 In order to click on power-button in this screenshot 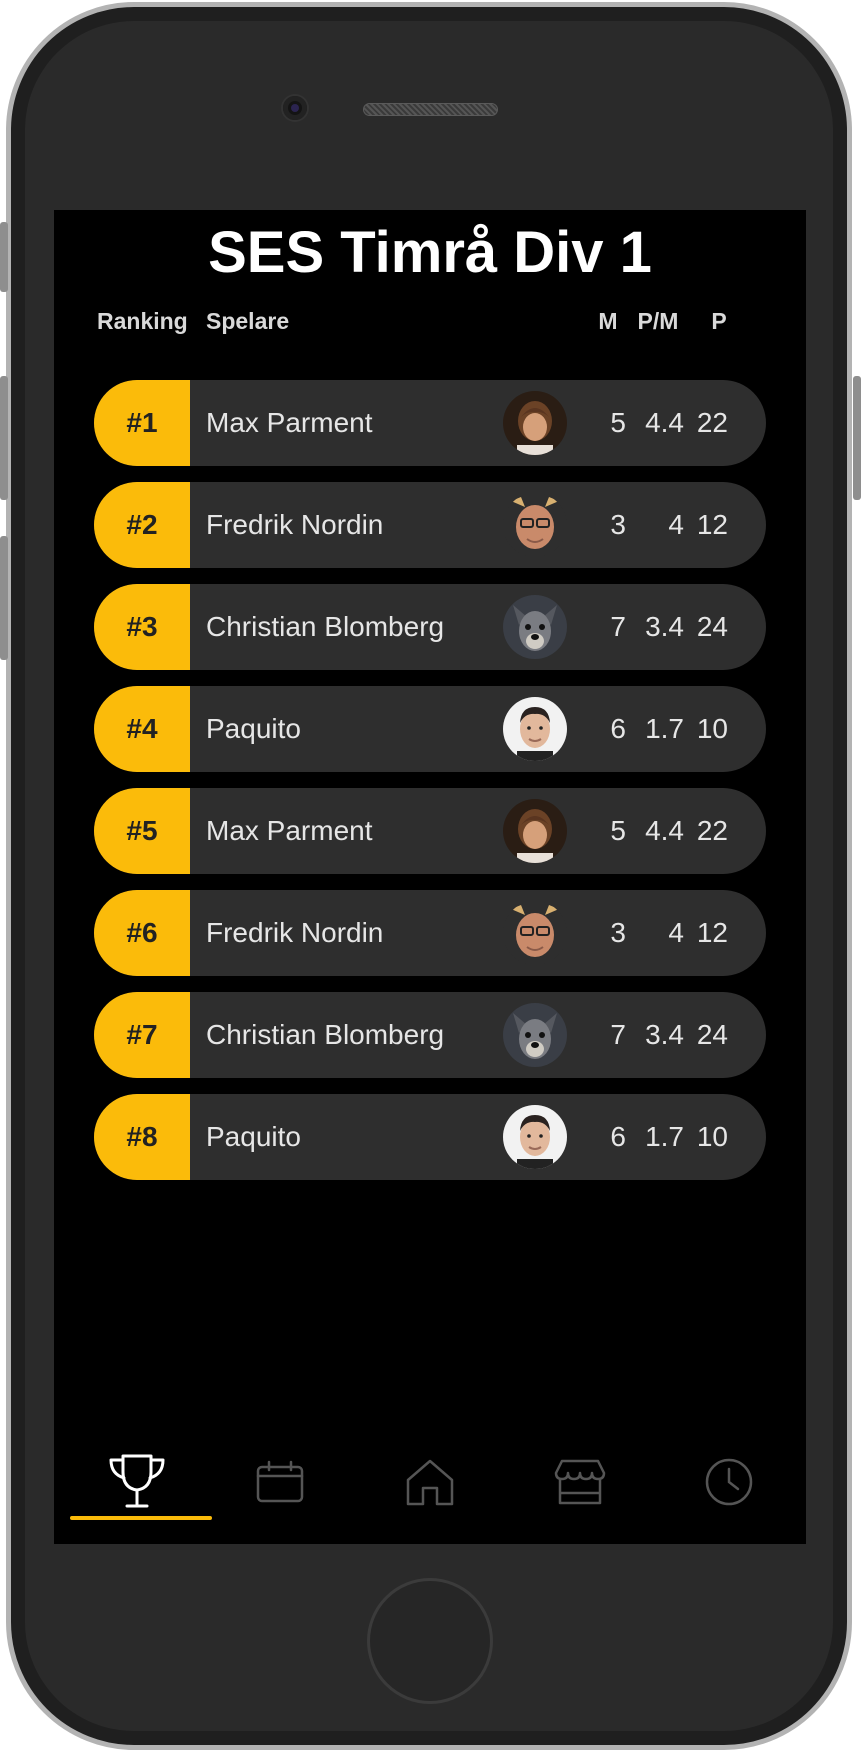, I will do `click(857, 438)`.